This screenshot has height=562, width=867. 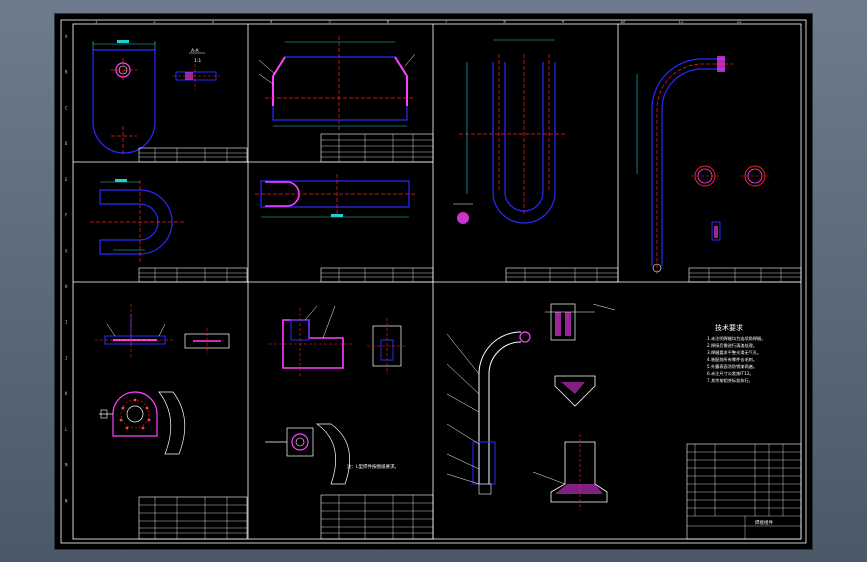 What do you see at coordinates (337, 84) in the screenshot?
I see `view-trapezoid-plate` at bounding box center [337, 84].